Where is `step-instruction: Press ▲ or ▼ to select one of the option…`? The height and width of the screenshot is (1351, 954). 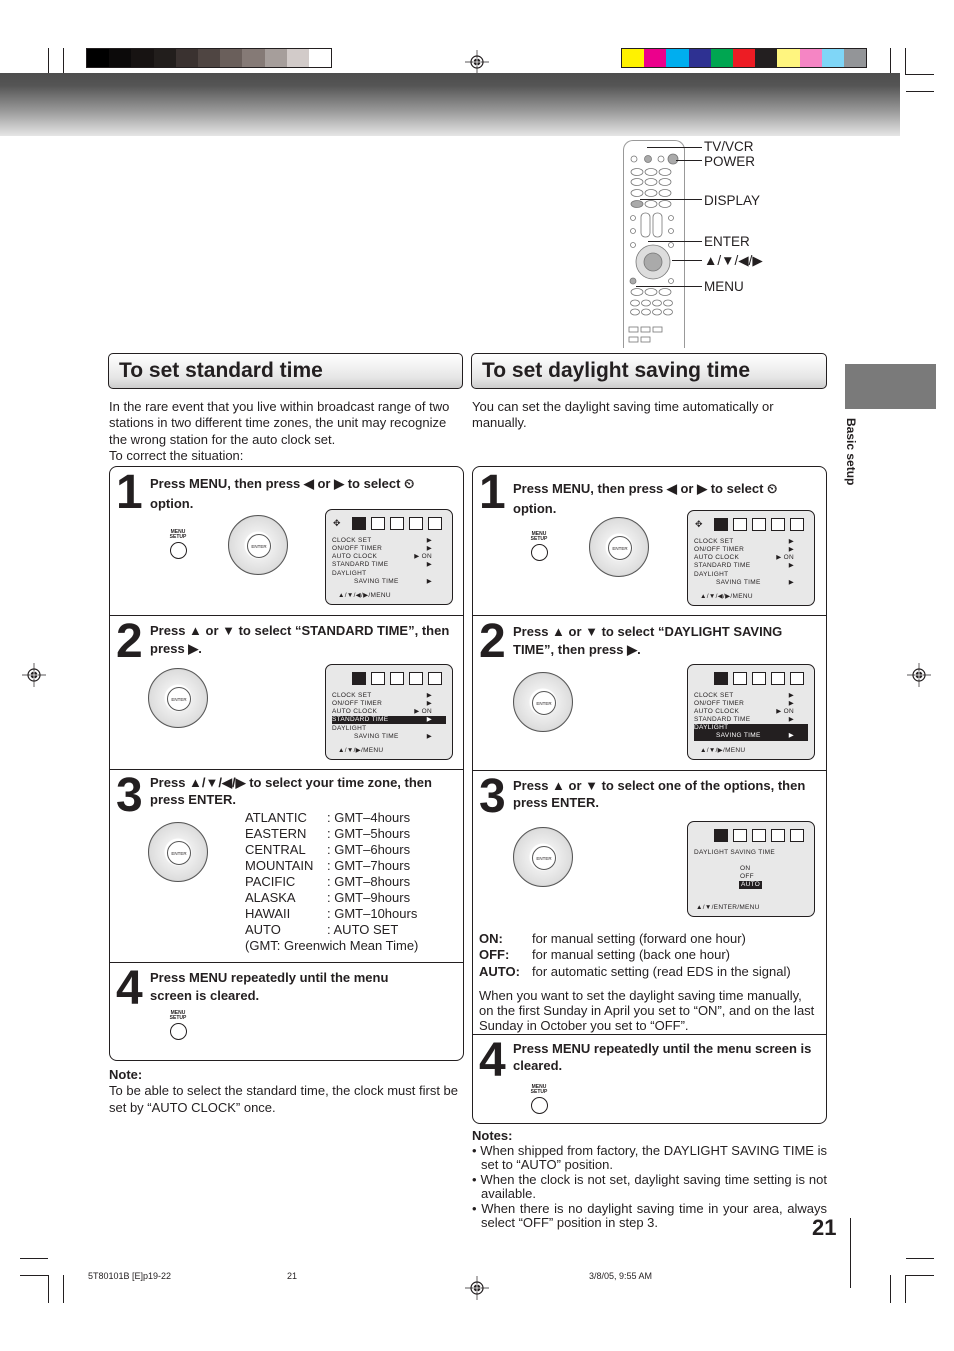
step-instruction: Press ▲ or ▼ to select one of the option… is located at coordinates (659, 794).